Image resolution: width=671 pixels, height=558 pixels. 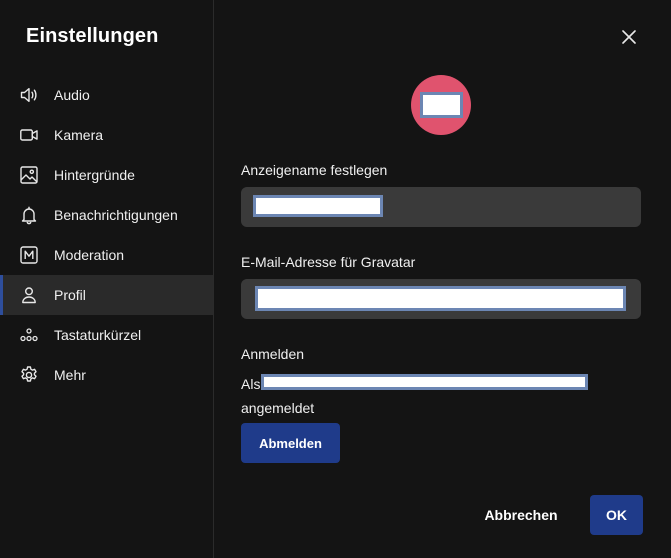 I want to click on speaker-icon, so click(x=29, y=95).